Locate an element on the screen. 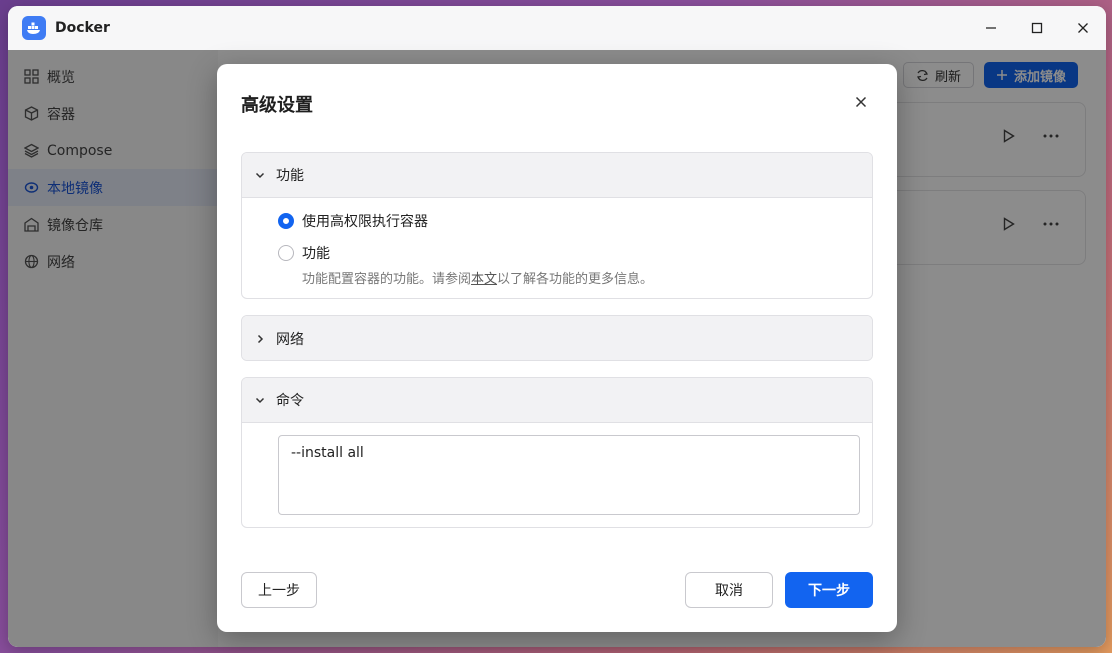 This screenshot has width=1112, height=653. minimize-button is located at coordinates (991, 28).